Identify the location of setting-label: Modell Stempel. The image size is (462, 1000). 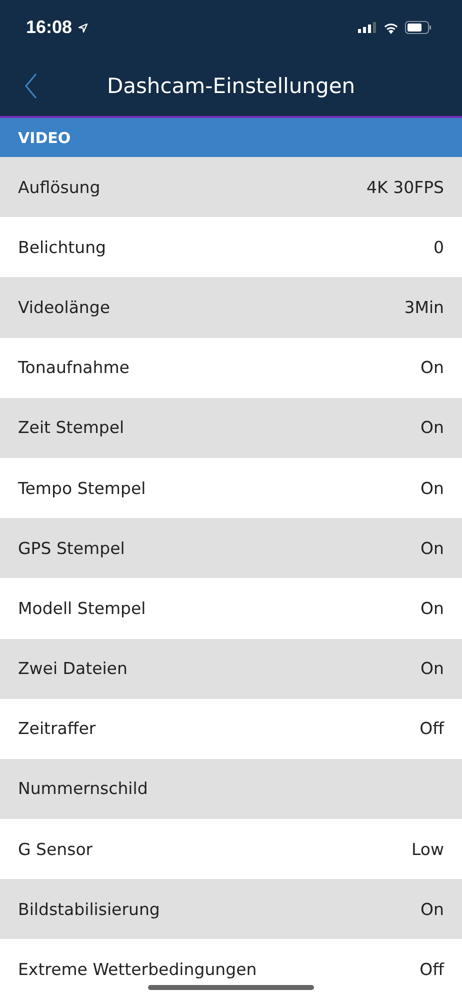
(82, 608).